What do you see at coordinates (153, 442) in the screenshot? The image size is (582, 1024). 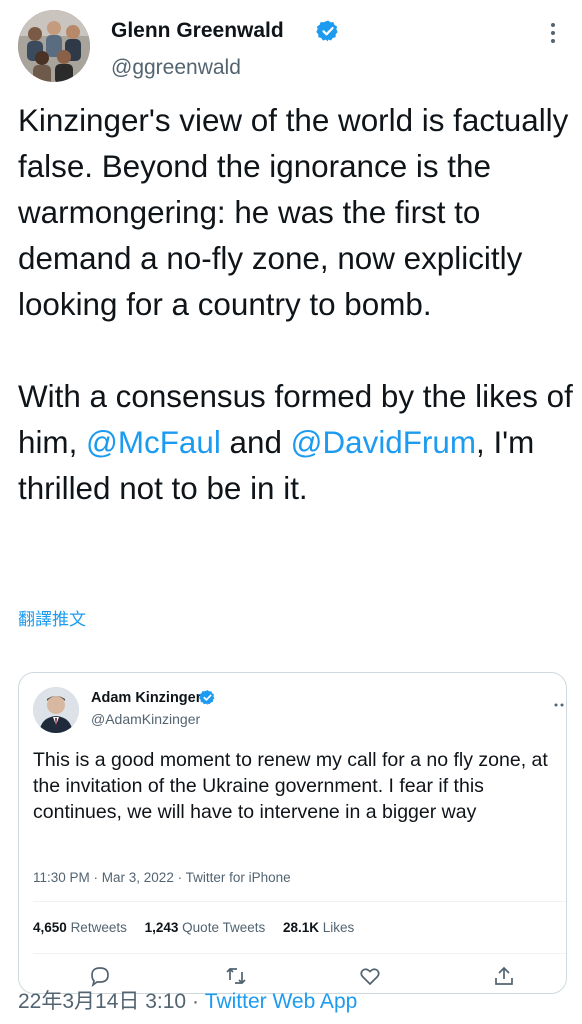 I see `mention-link-mcfaul: @McFaul` at bounding box center [153, 442].